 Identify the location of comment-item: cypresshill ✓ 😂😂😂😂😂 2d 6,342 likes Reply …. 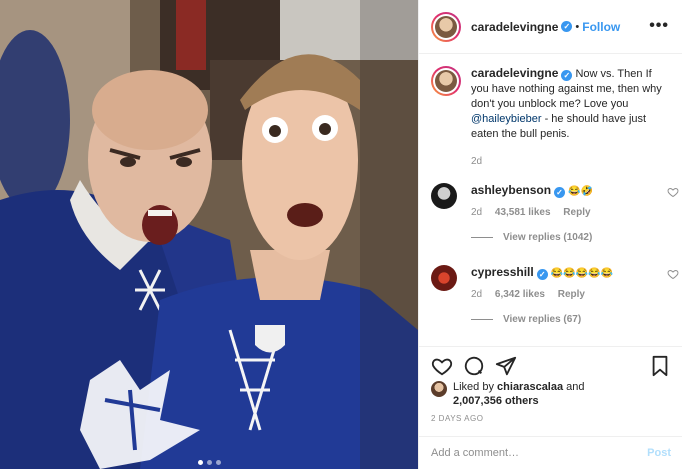
(555, 295).